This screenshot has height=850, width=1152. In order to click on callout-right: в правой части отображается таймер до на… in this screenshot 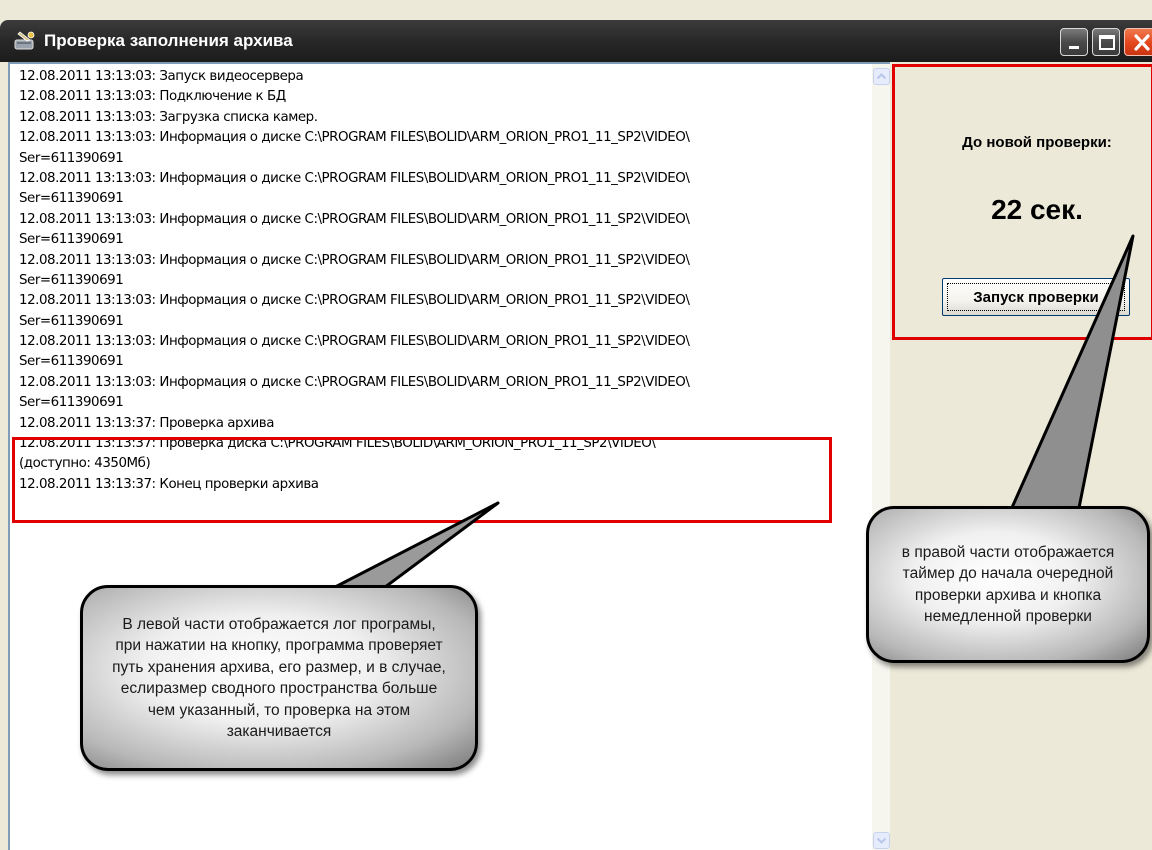, I will do `click(1008, 584)`.